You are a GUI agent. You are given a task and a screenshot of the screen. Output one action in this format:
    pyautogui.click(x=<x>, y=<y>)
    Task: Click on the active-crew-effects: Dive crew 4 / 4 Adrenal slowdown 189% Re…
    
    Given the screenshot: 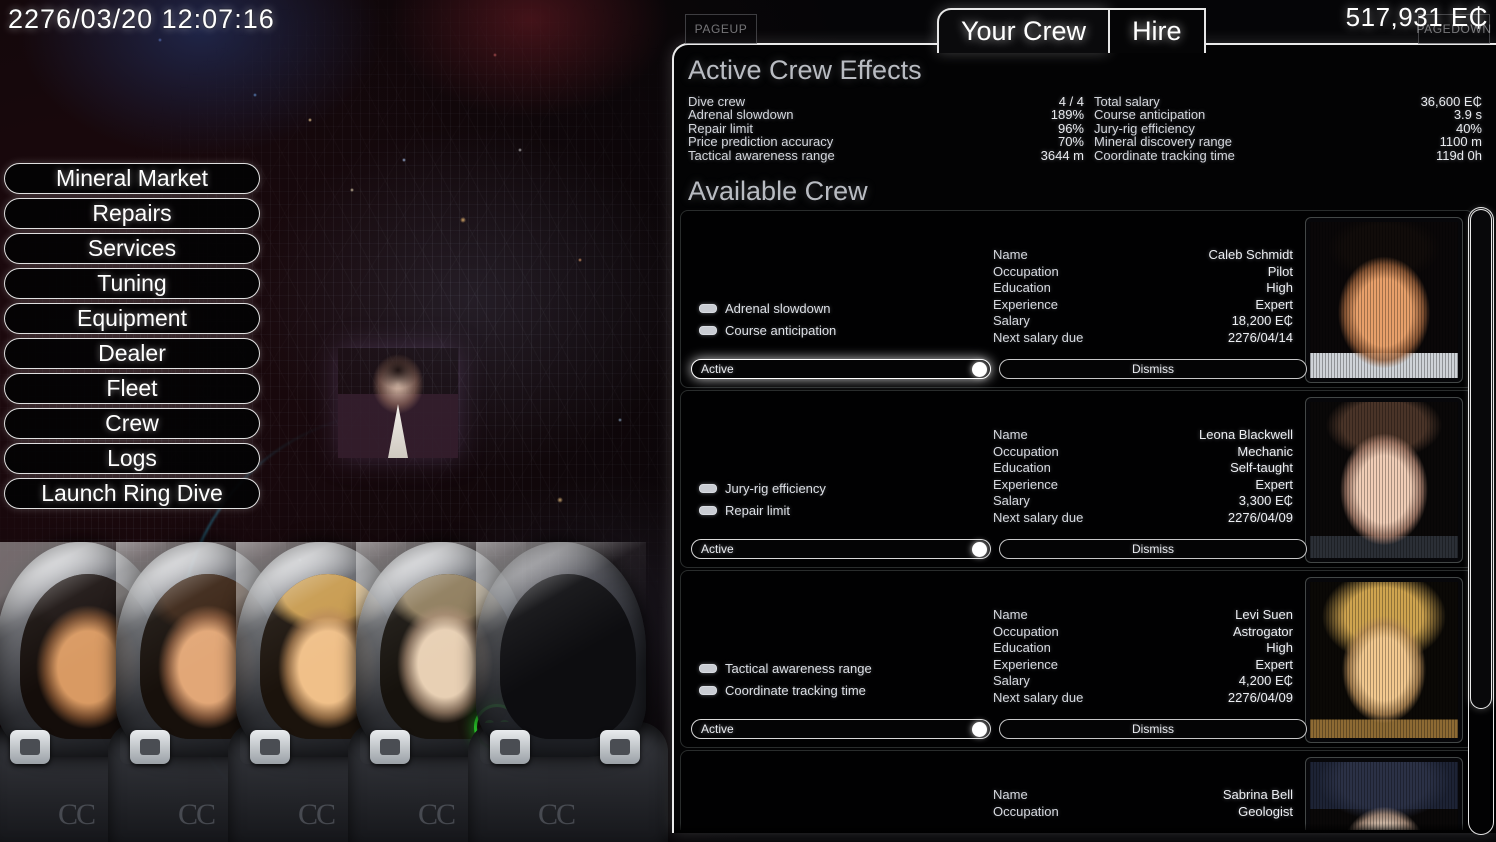 What is the action you would take?
    pyautogui.click(x=1086, y=128)
    